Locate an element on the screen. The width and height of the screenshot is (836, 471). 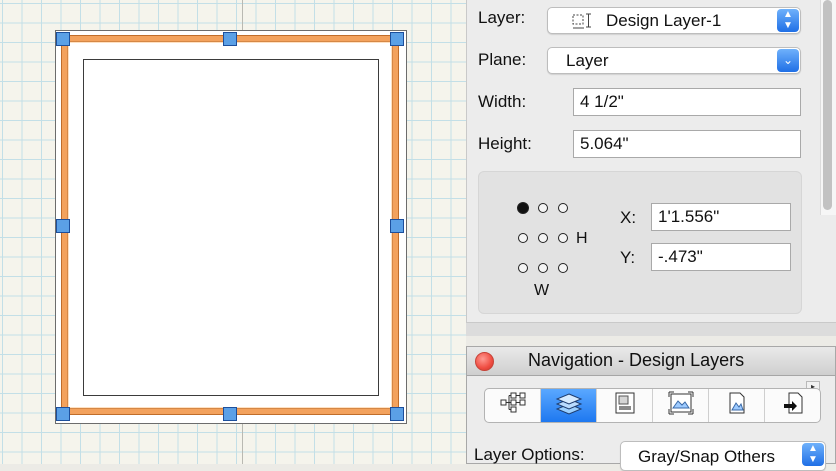
width-label: Width: is located at coordinates (502, 101).